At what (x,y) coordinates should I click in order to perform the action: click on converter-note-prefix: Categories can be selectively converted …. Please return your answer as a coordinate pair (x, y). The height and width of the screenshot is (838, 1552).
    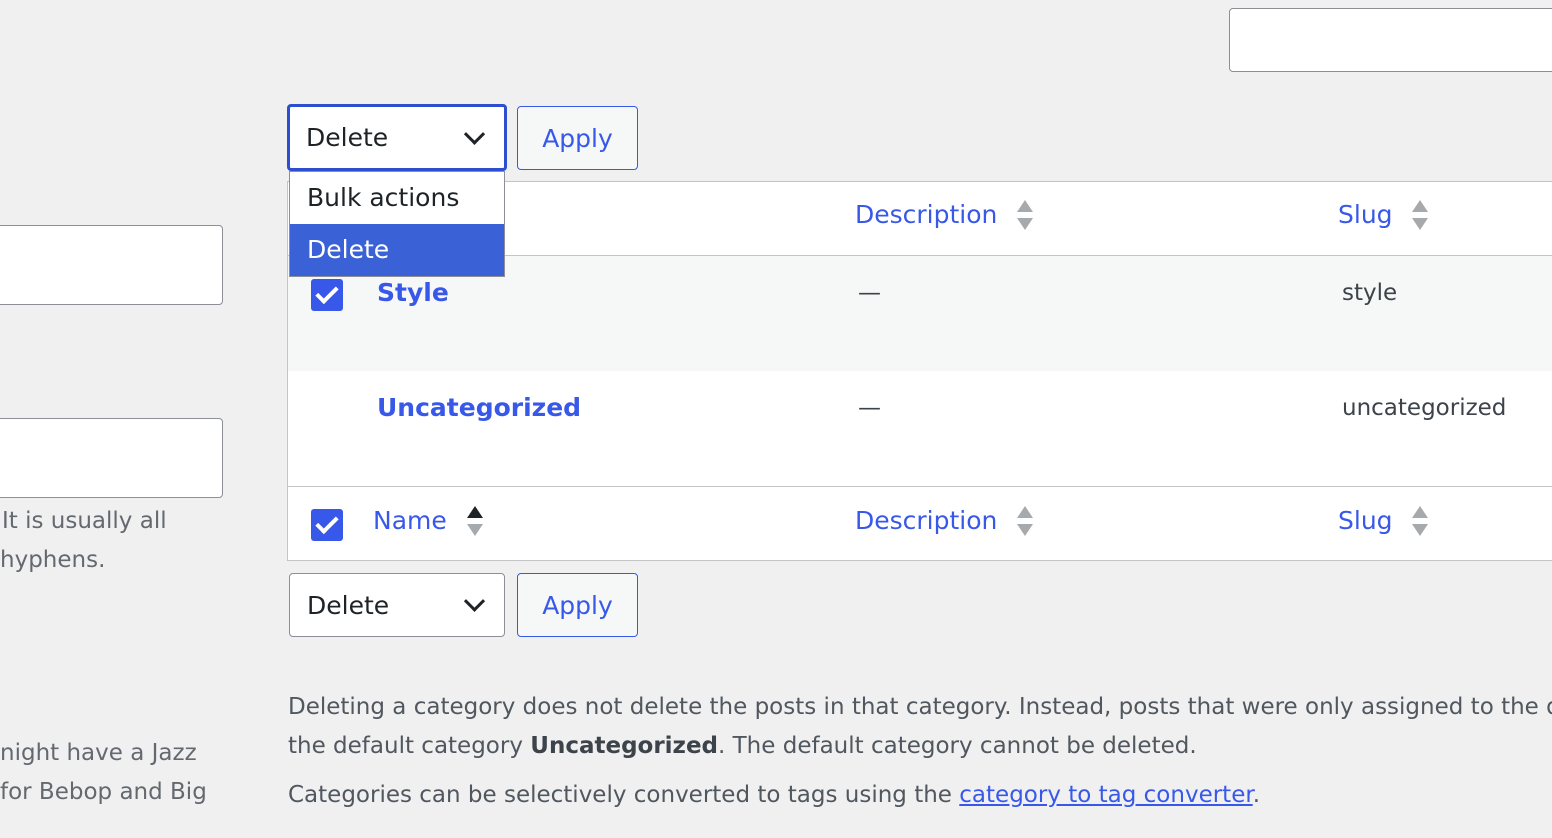
    Looking at the image, I should click on (624, 795).